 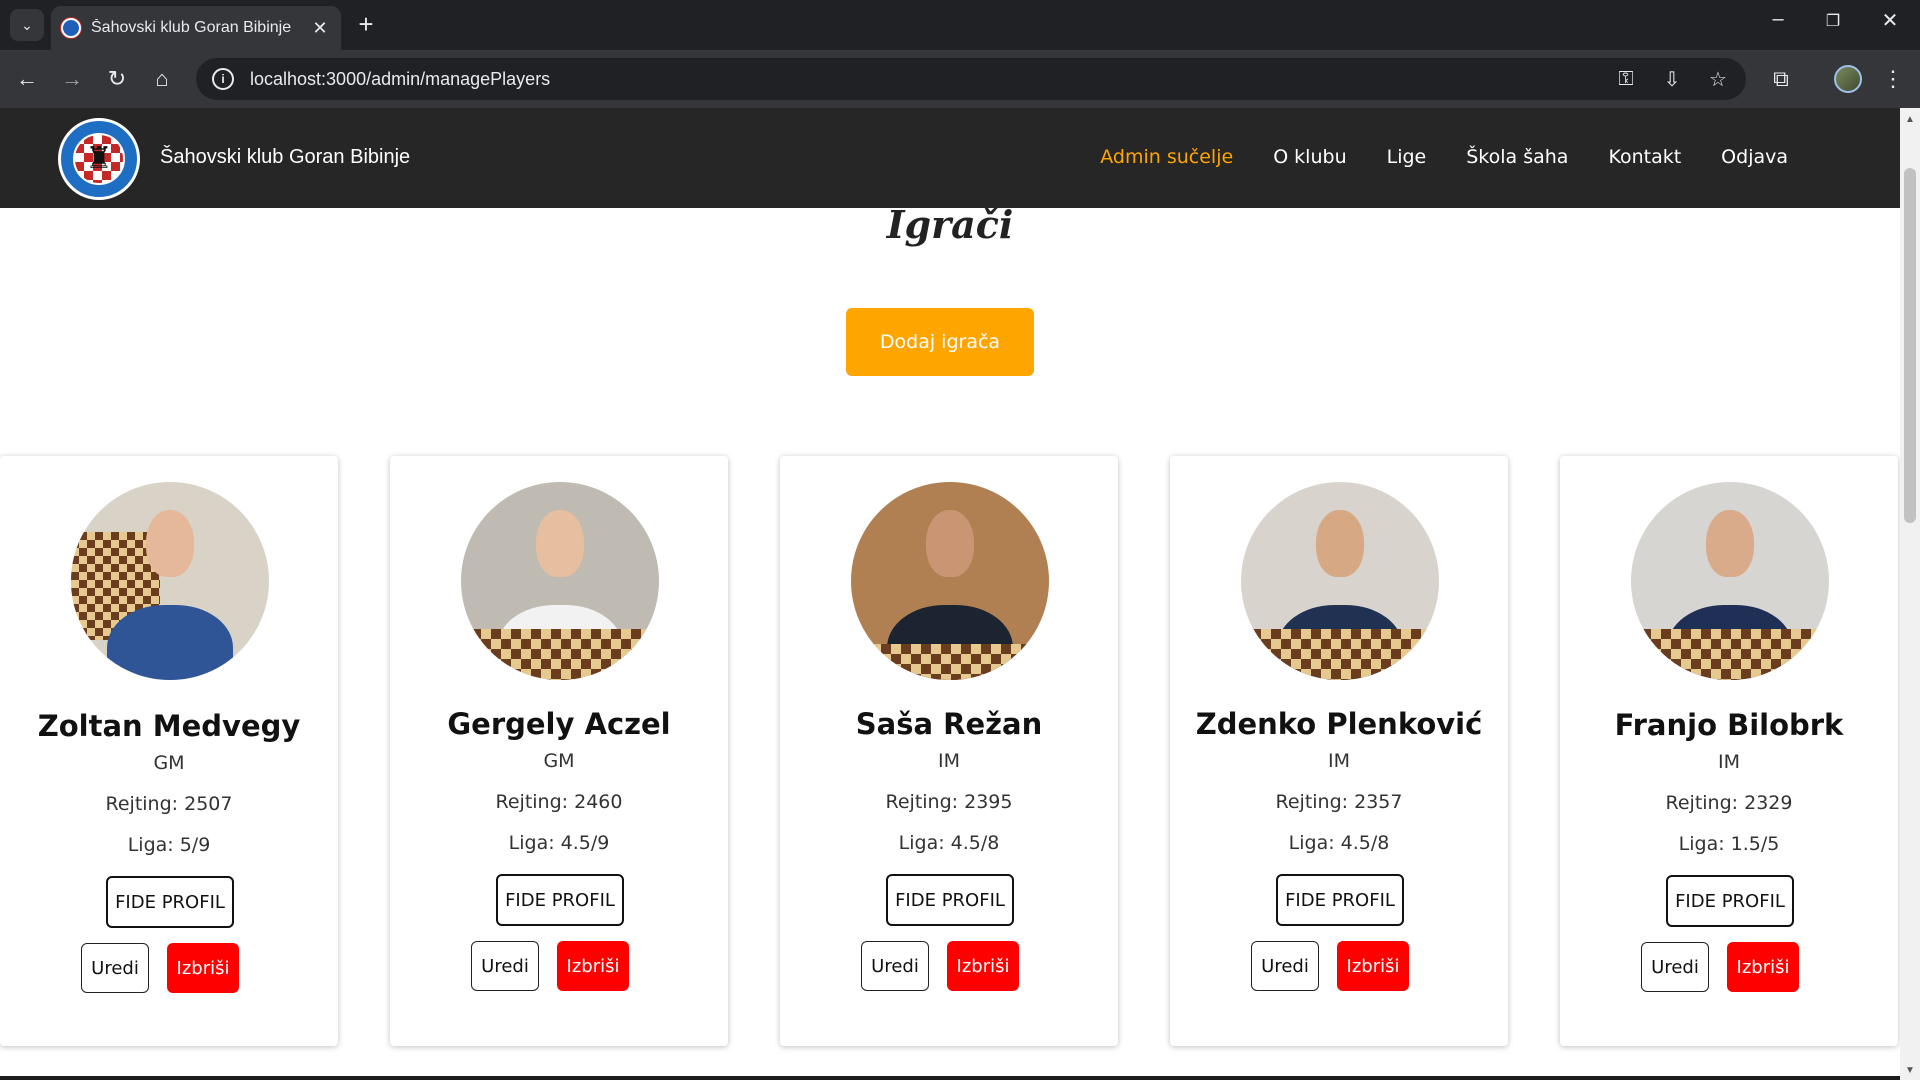 I want to click on player-league-score: Liga: 4.5/9, so click(x=559, y=843).